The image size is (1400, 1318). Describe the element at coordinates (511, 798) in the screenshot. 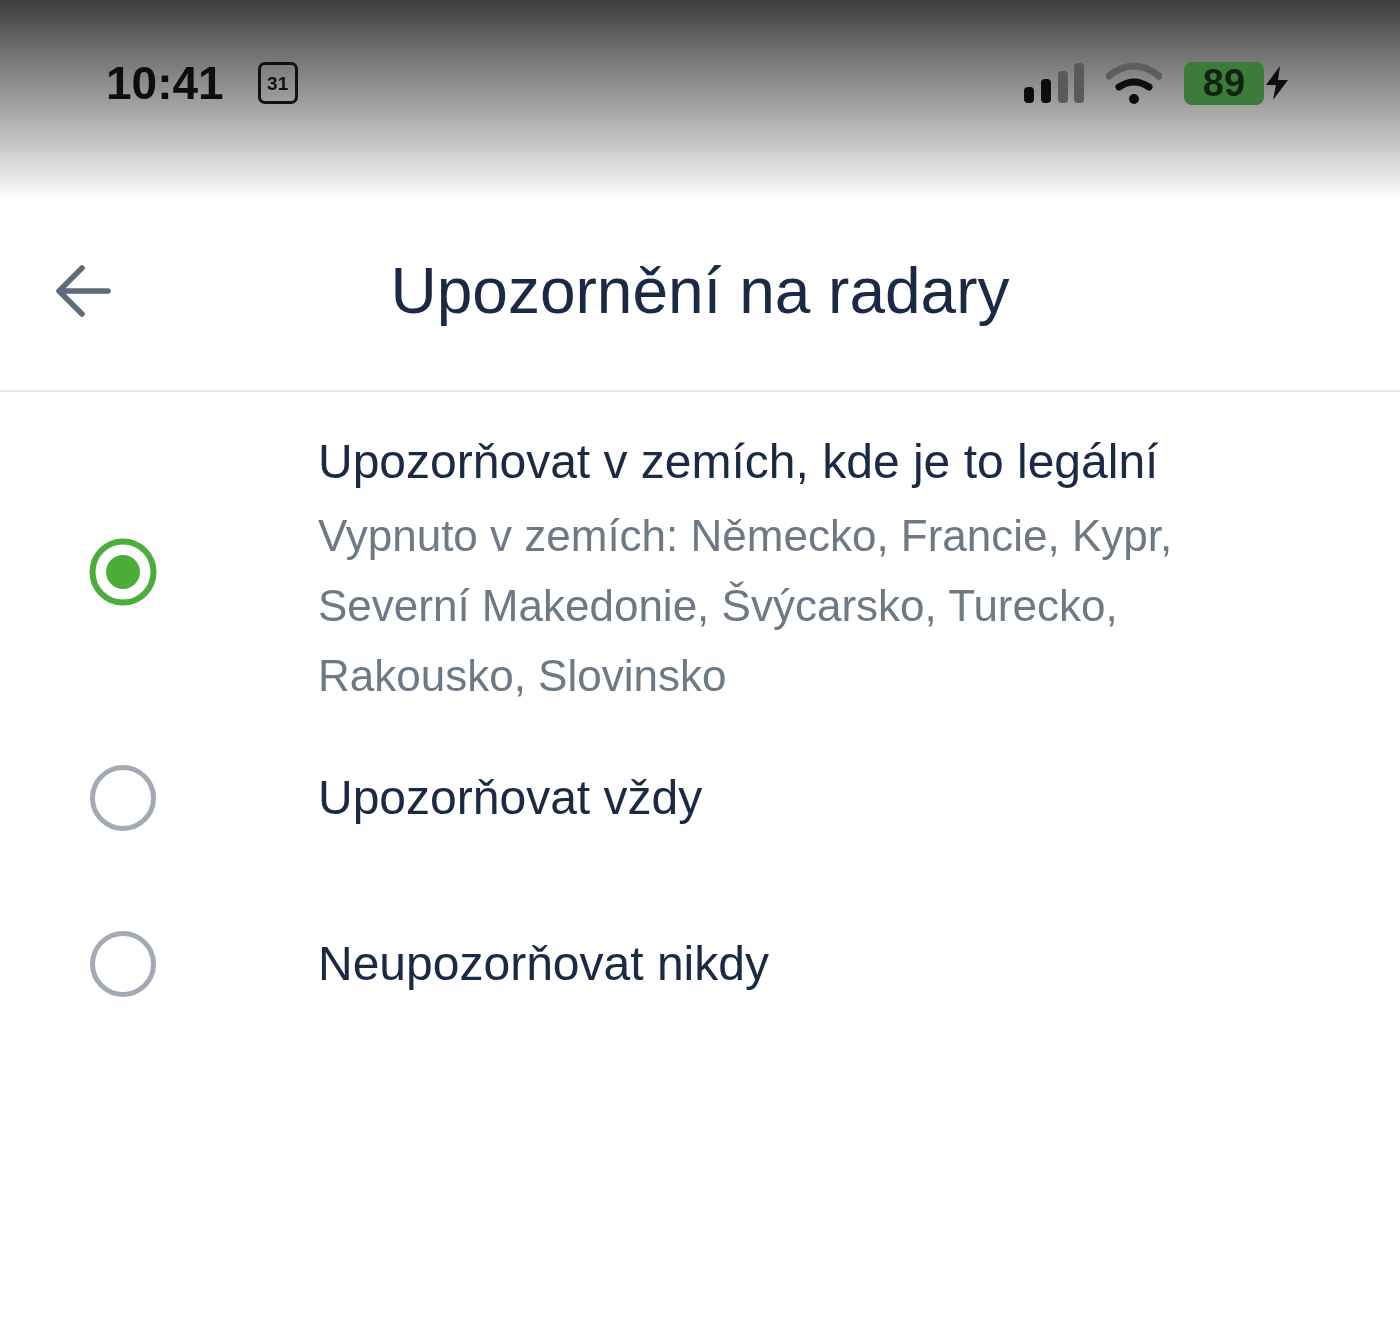

I see `option-title: Upozorňovat vždy` at that location.